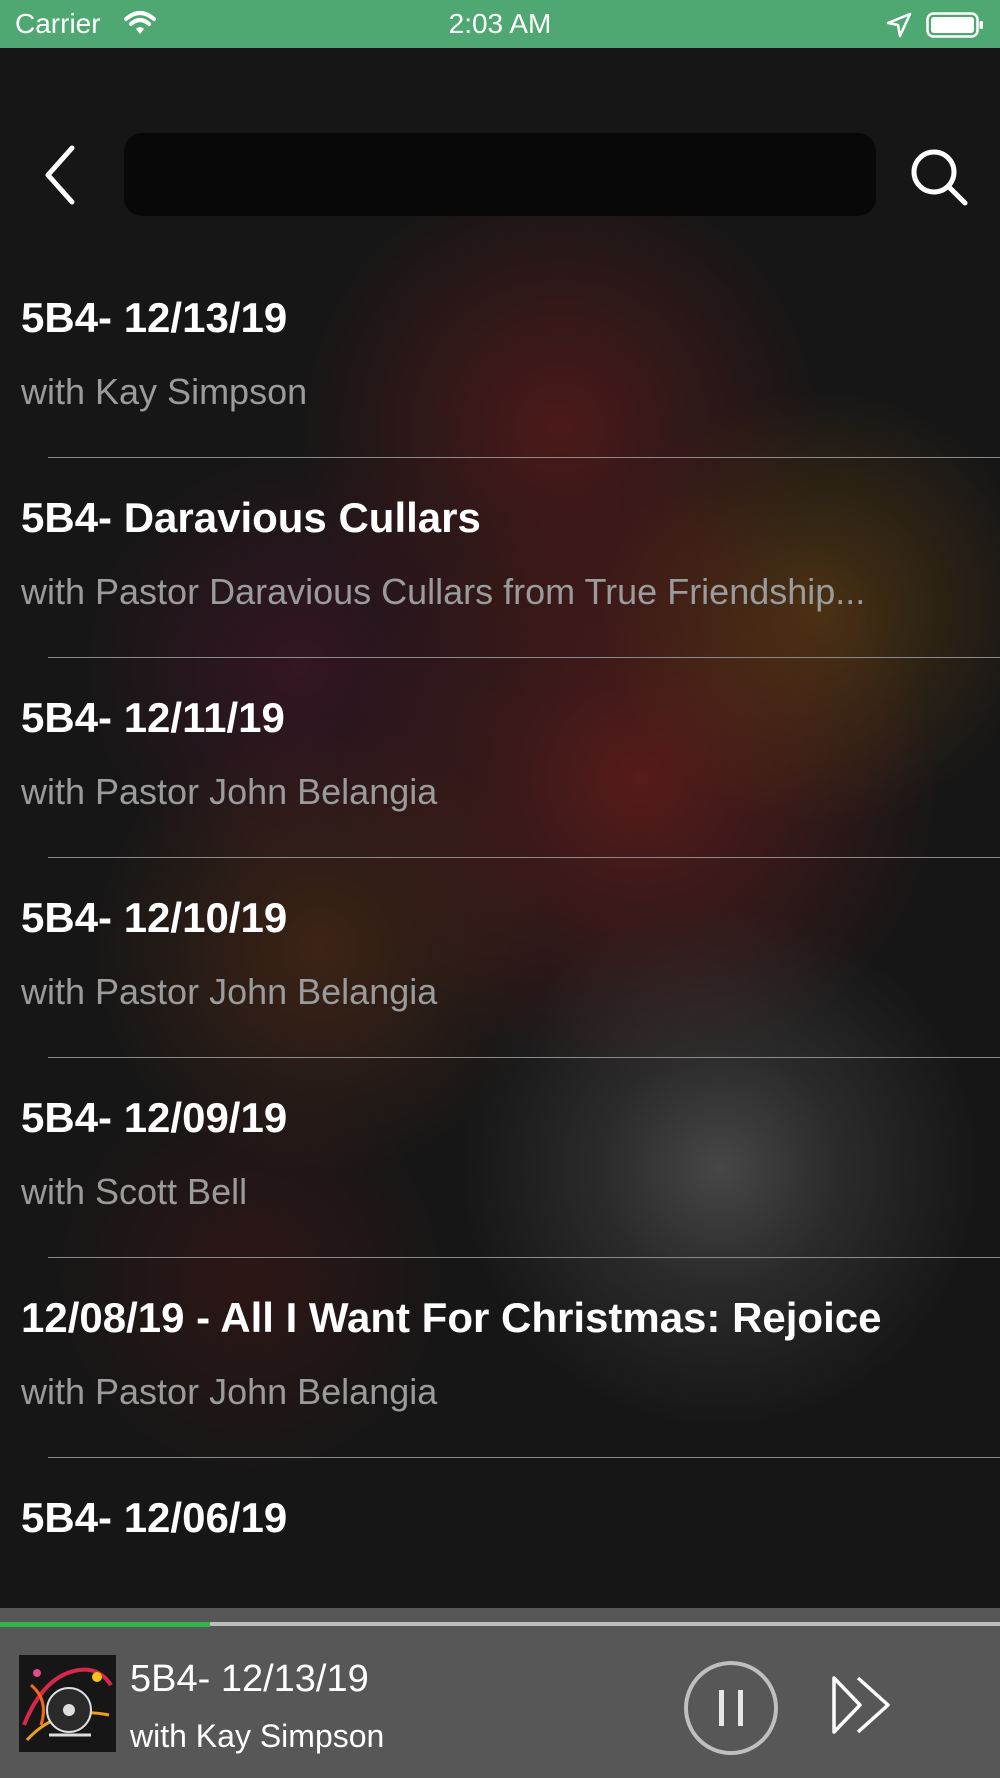  Describe the element at coordinates (500, 758) in the screenshot. I see `episode-row: 5B4- 12/11/19 with Pastor John Belangia` at that location.